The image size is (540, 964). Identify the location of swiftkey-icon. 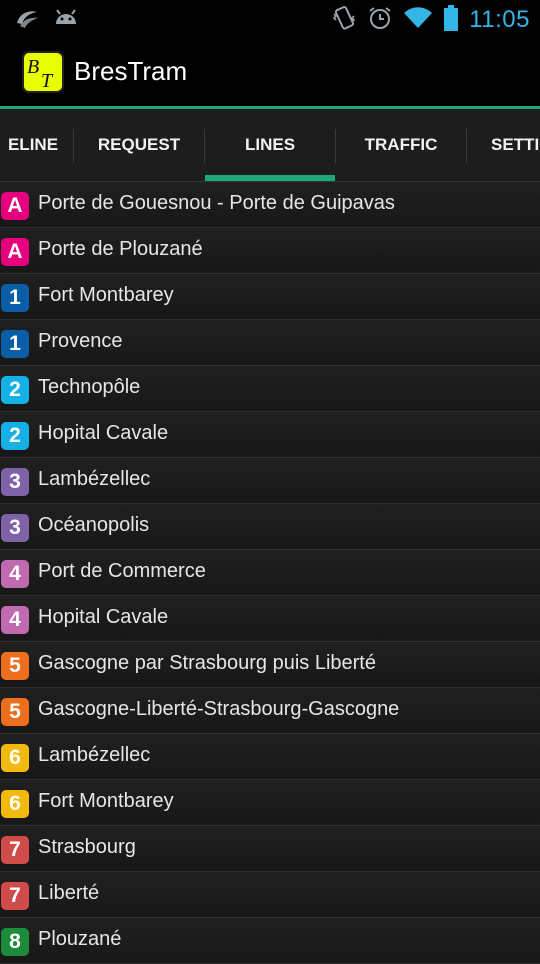
(27, 21).